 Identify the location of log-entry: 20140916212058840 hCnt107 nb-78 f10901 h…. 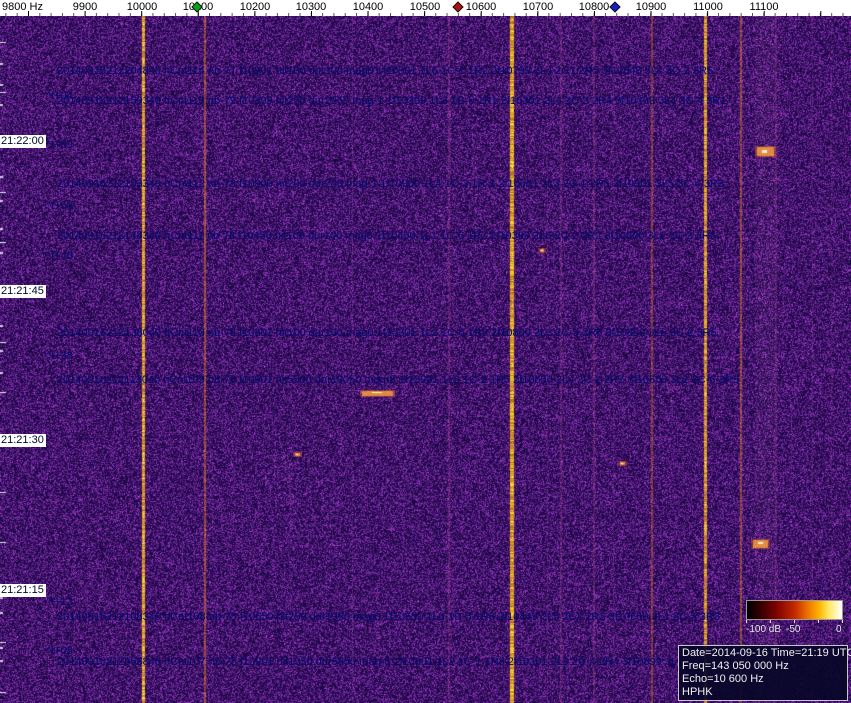
(395, 662).